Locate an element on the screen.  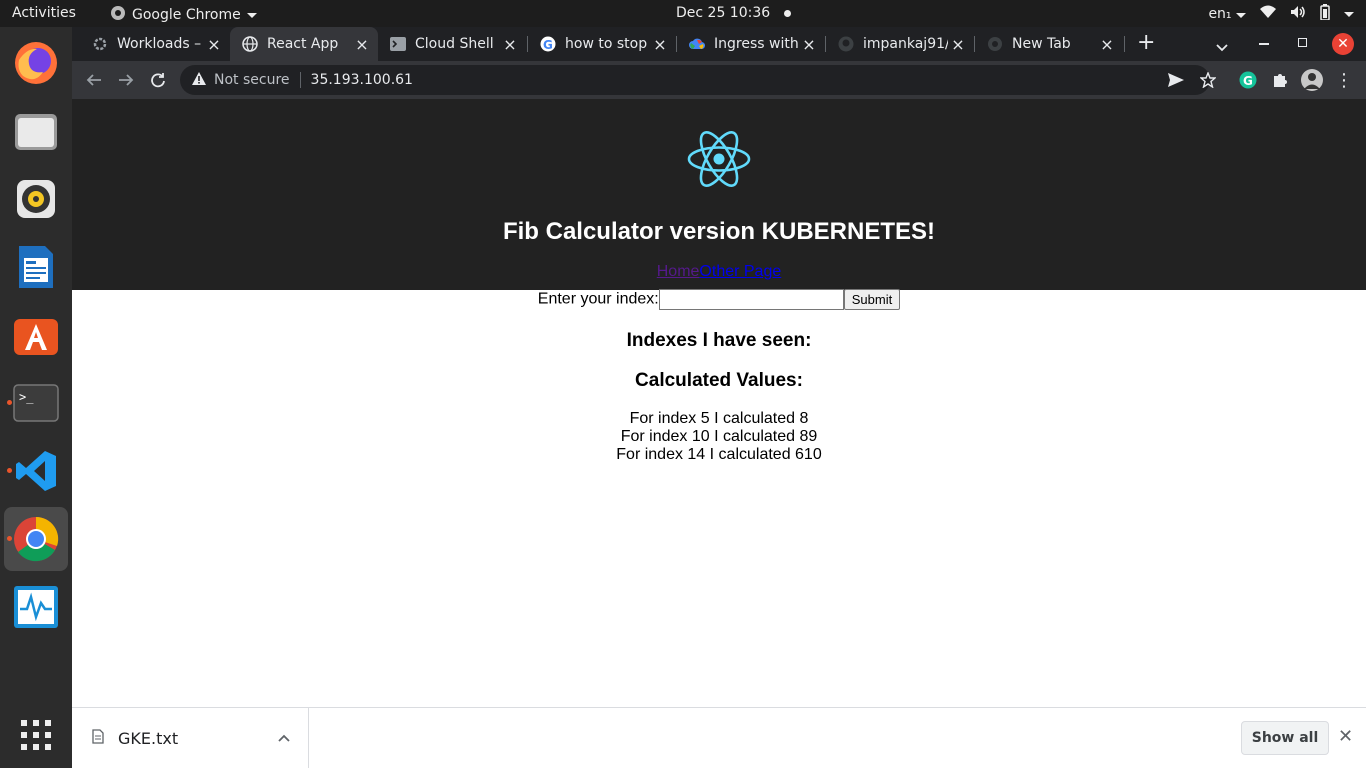
list-item: For index 5 I calculated 8 is located at coordinates (719, 418).